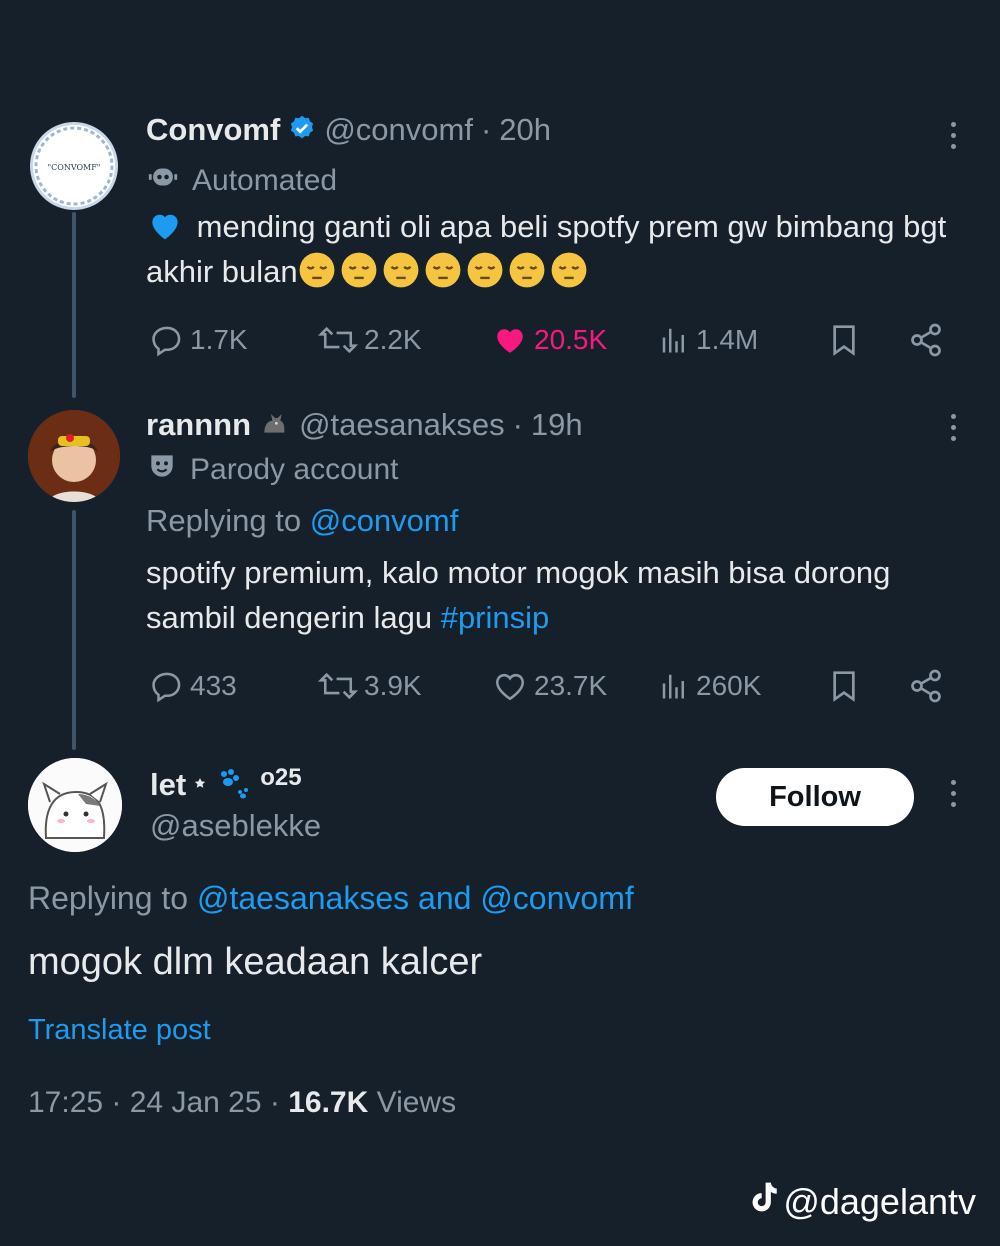  I want to click on replying-to: Replying to @convomf, so click(302, 520).